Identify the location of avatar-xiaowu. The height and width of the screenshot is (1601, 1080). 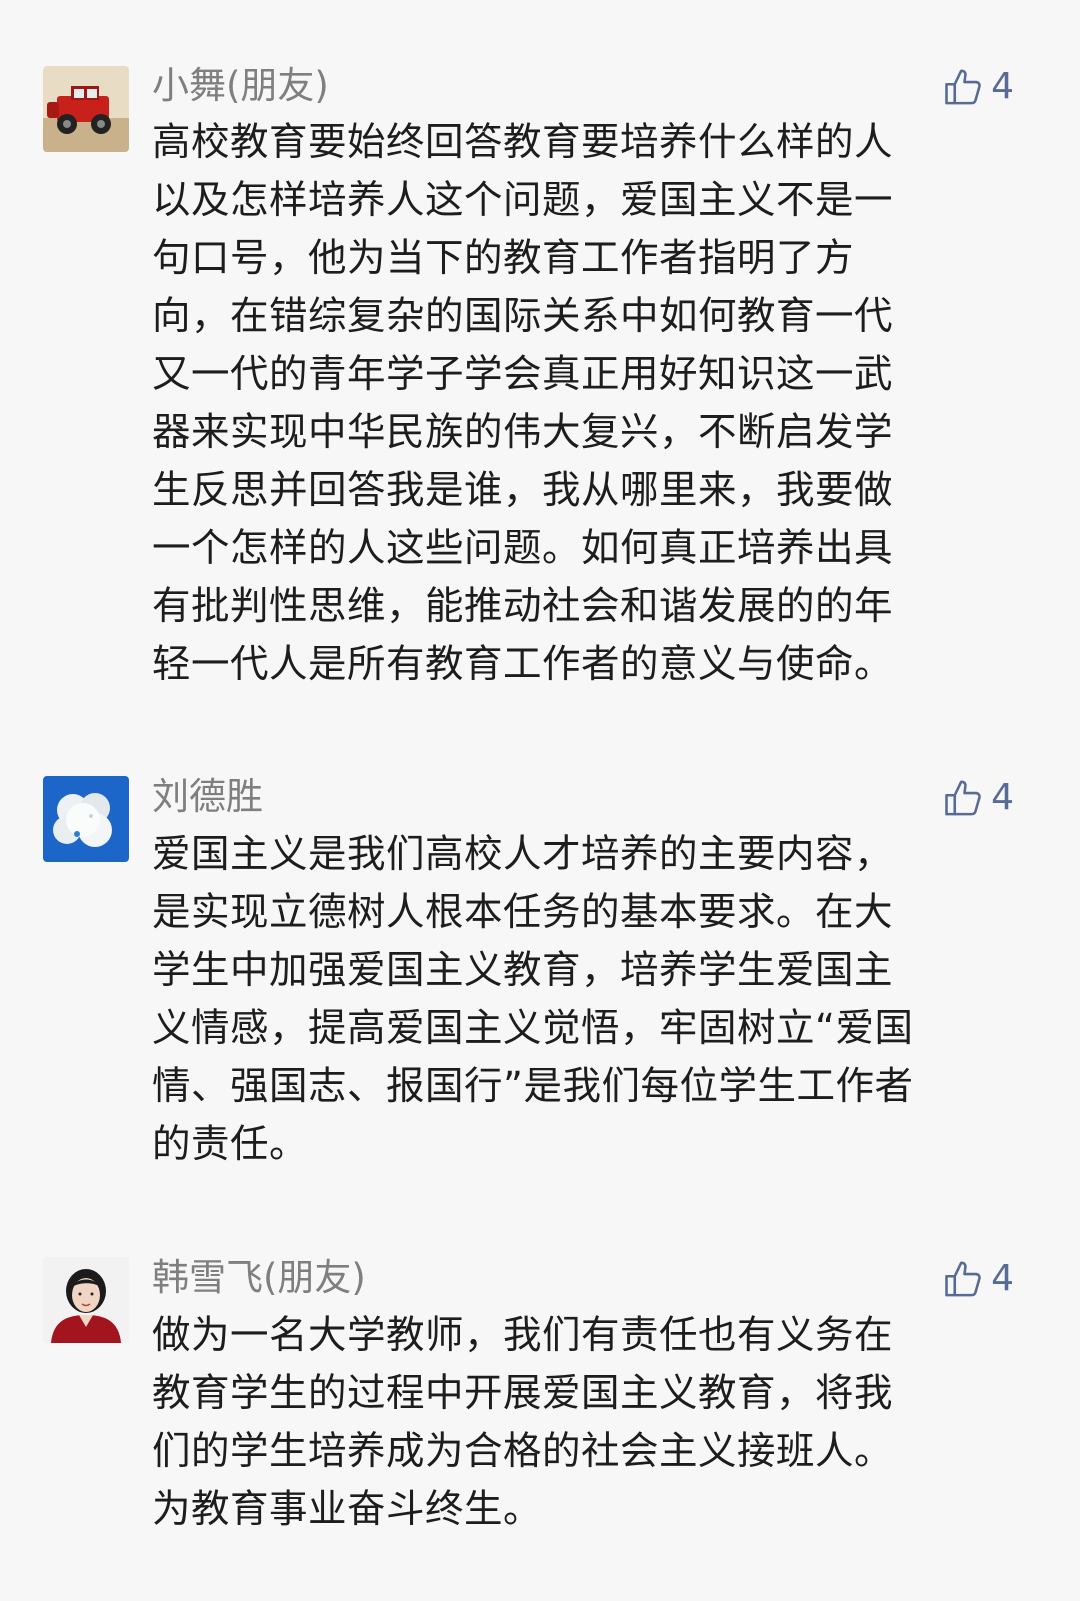
(86, 109).